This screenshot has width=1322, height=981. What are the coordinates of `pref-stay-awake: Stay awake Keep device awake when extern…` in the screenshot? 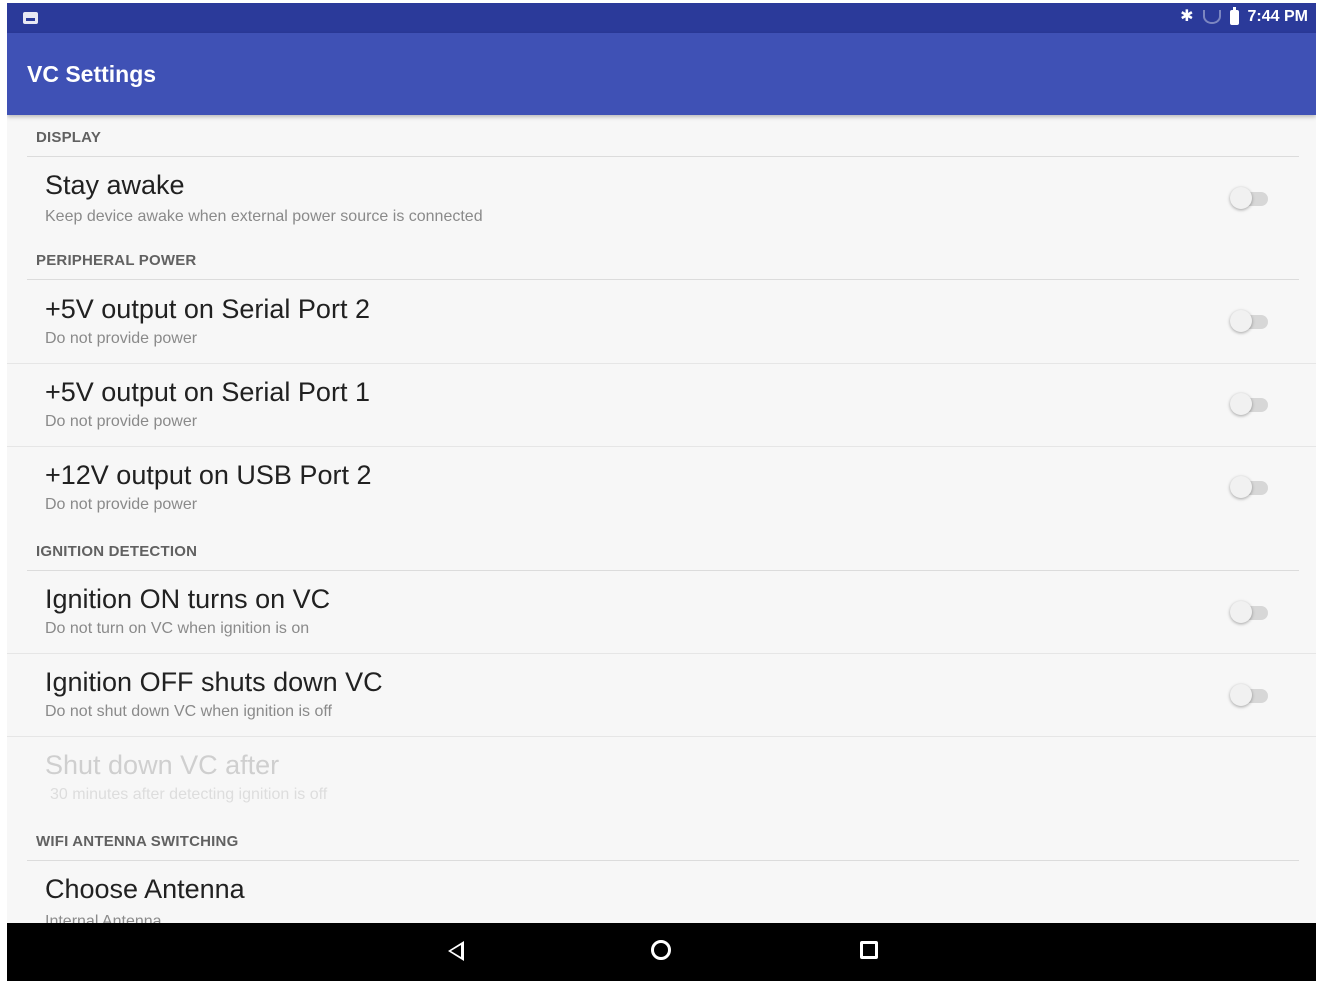 It's located at (661, 198).